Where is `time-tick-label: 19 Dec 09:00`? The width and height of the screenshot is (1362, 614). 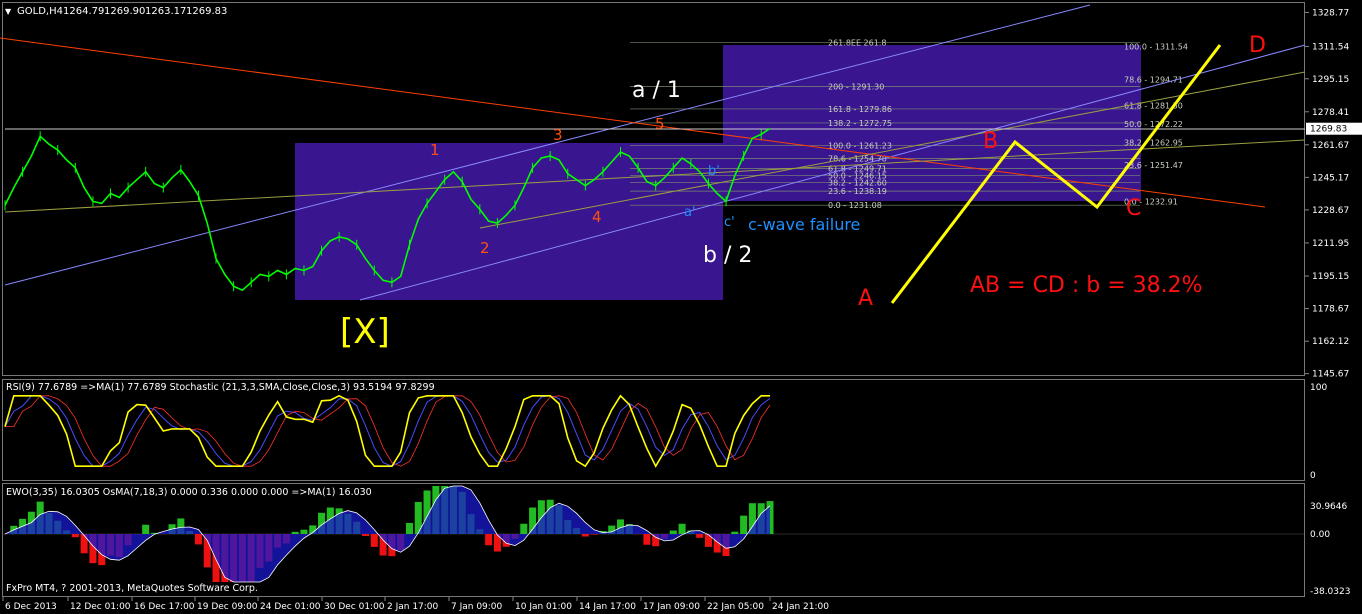
time-tick-label: 19 Dec 09:00 is located at coordinates (227, 607).